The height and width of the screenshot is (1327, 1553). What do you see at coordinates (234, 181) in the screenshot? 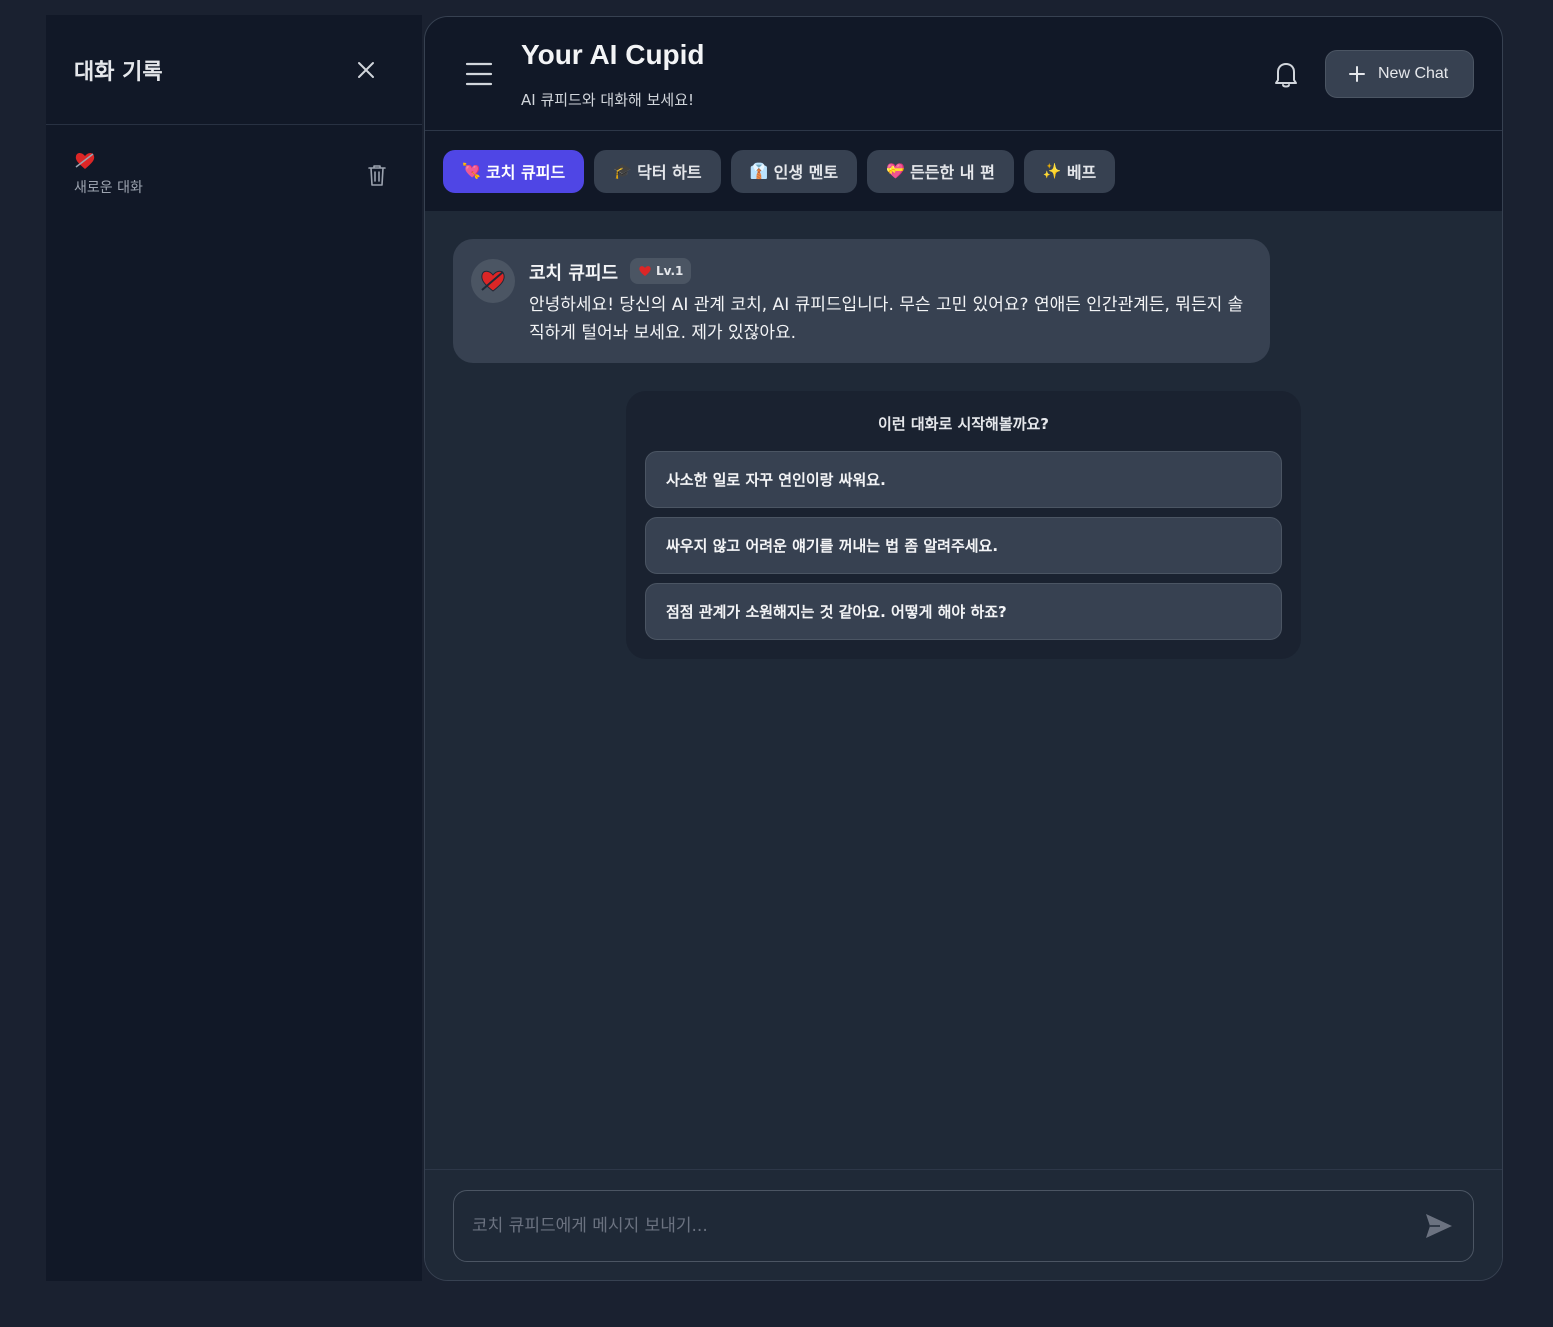
I see `conversation-item: 새로운 대화` at bounding box center [234, 181].